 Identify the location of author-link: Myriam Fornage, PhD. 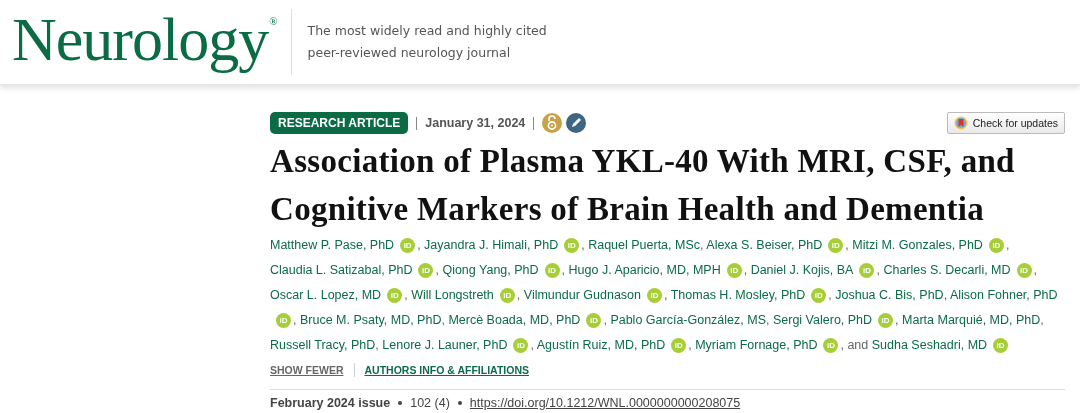
(756, 345).